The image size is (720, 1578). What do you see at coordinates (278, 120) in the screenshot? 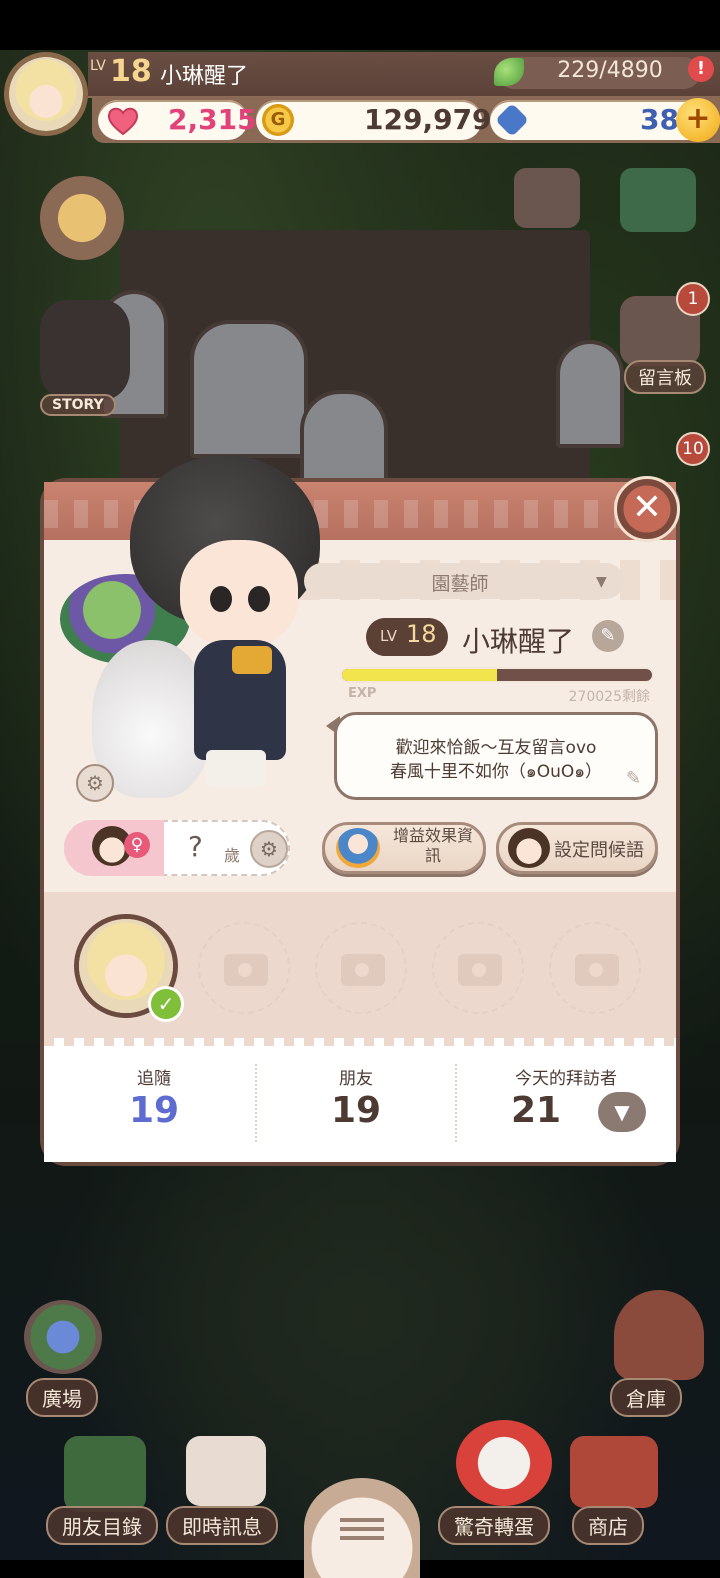
I see `coin-icon: G` at bounding box center [278, 120].